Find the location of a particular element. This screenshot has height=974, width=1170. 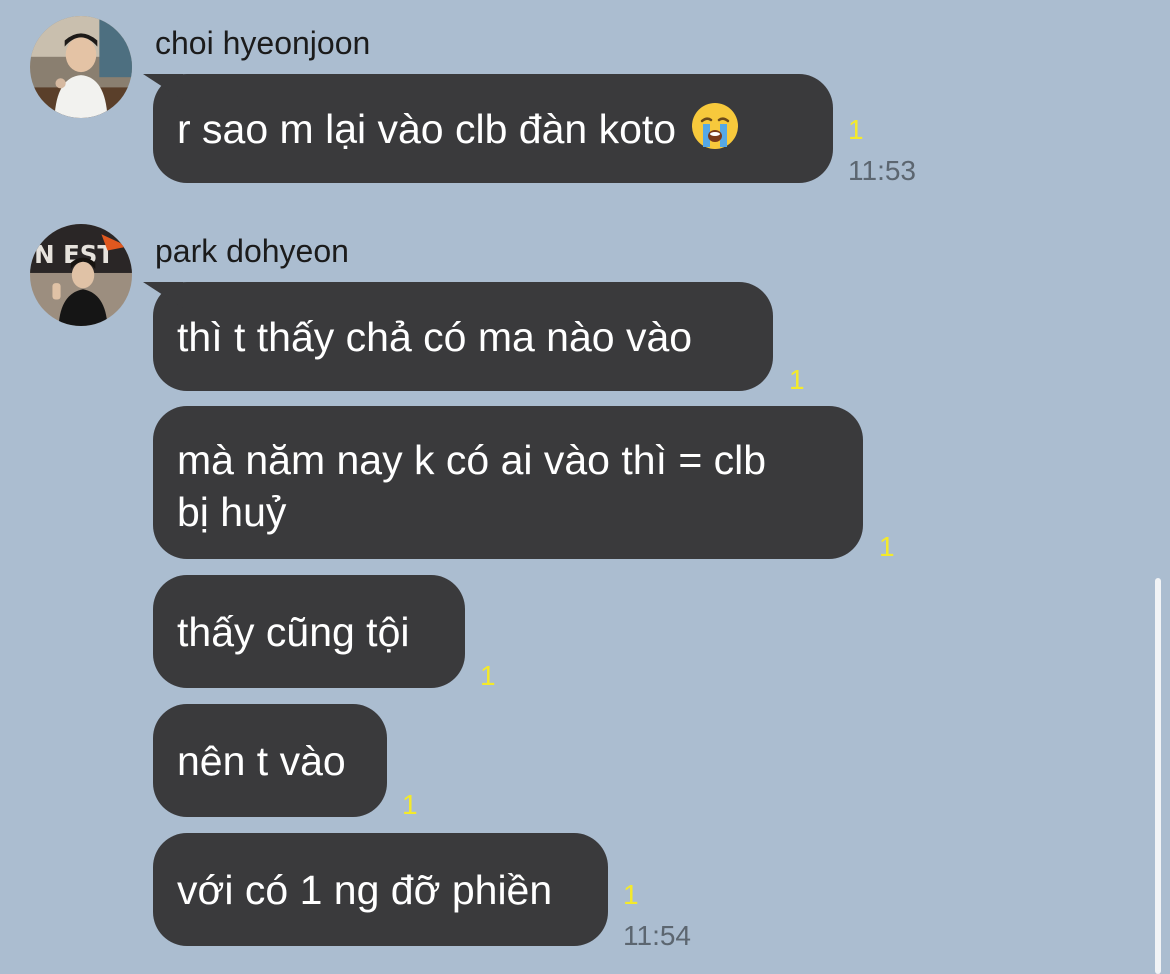

message-bubble: với có 1 ng đỡ phiền is located at coordinates (380, 889).